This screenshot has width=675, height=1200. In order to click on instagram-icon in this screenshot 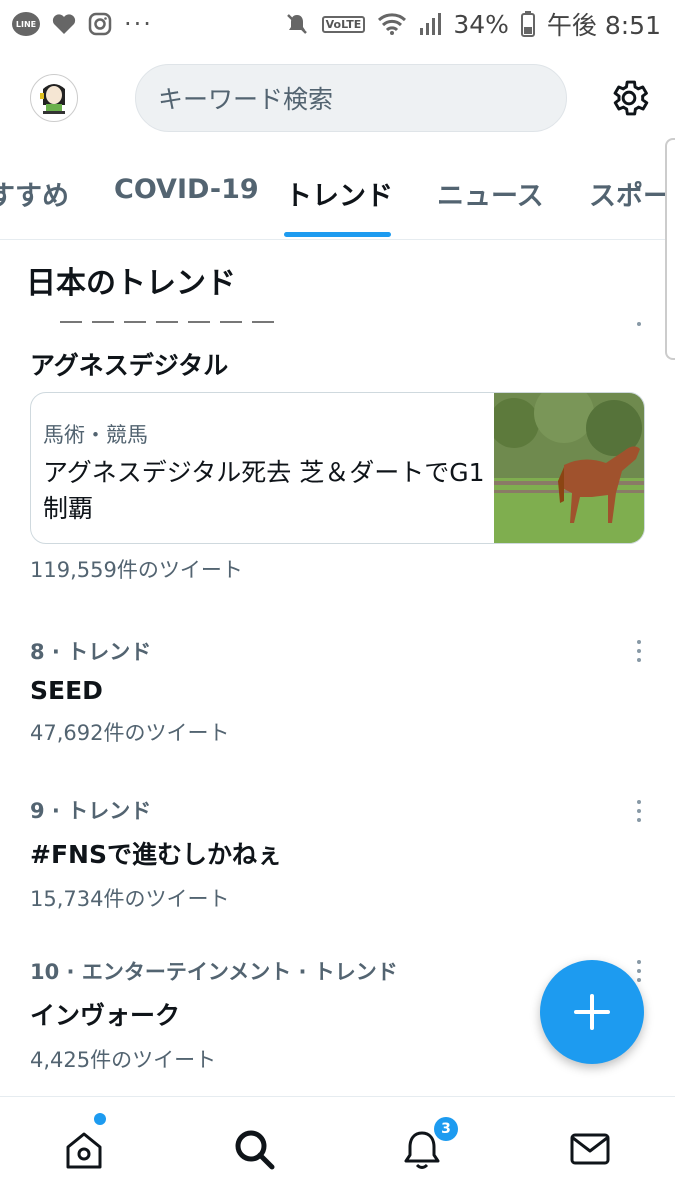, I will do `click(100, 24)`.